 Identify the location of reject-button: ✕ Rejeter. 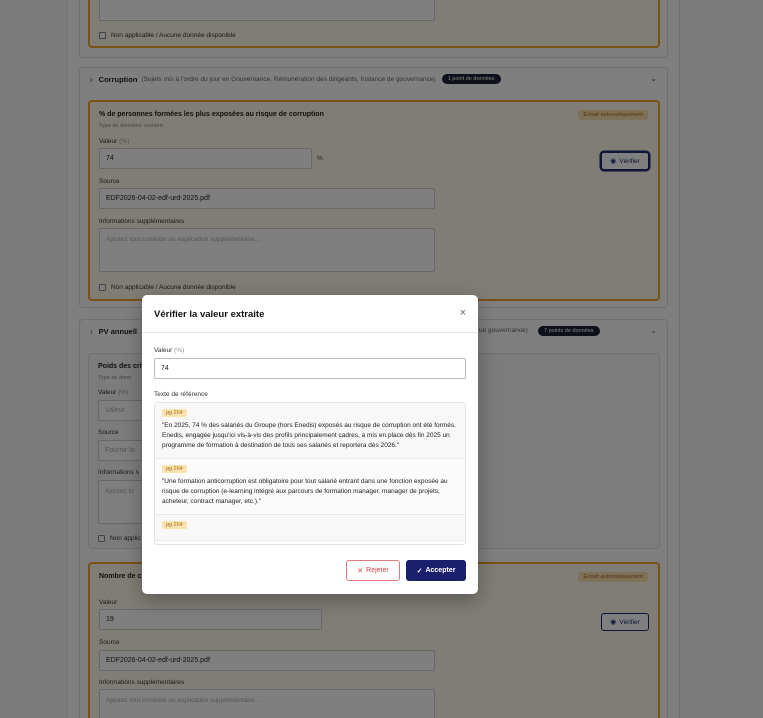
(373, 570).